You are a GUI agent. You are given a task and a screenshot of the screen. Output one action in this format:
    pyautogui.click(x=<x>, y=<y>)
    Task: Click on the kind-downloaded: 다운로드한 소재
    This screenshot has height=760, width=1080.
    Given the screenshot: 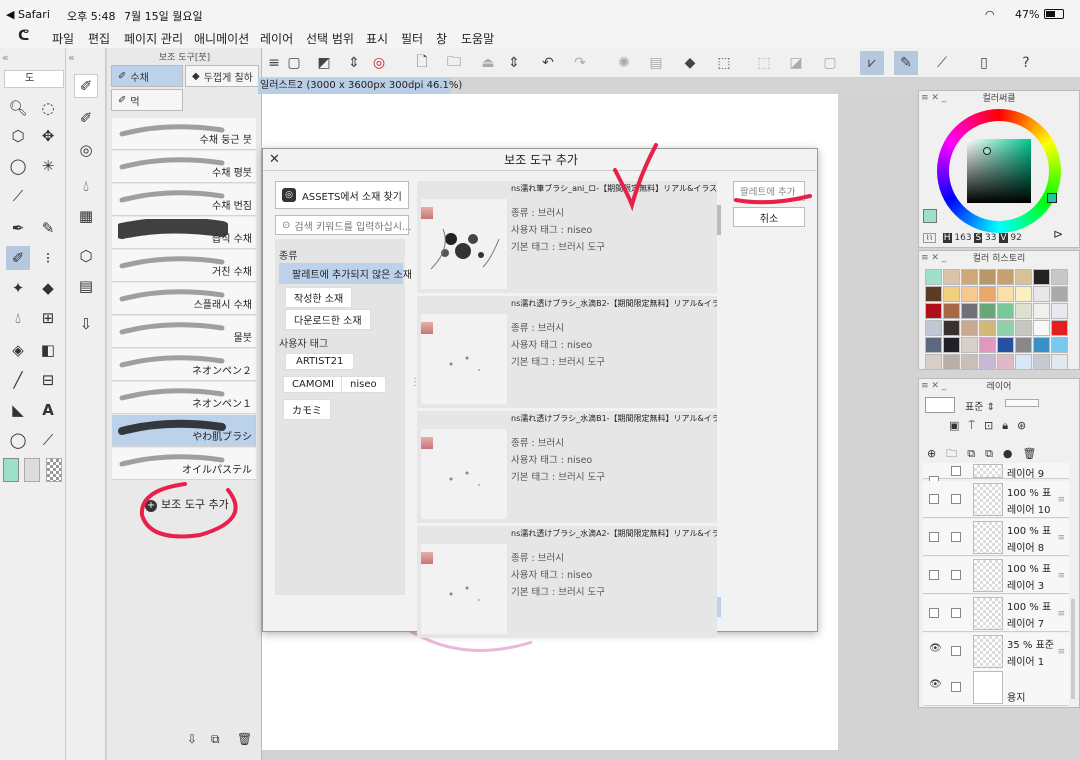 What is the action you would take?
    pyautogui.click(x=328, y=319)
    